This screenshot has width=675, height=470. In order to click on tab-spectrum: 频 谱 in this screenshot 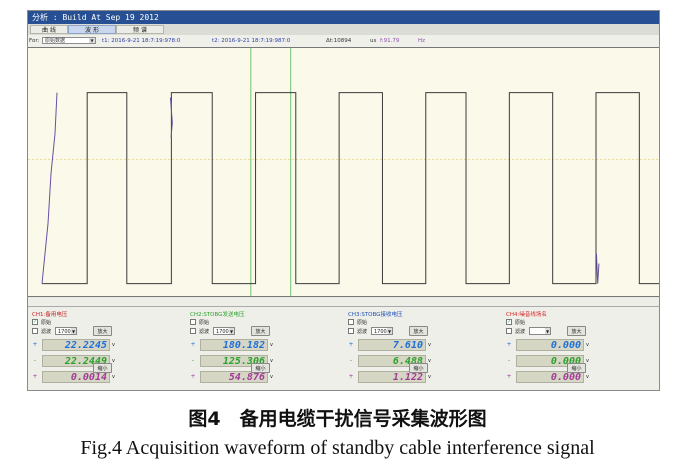, I will do `click(140, 29)`.